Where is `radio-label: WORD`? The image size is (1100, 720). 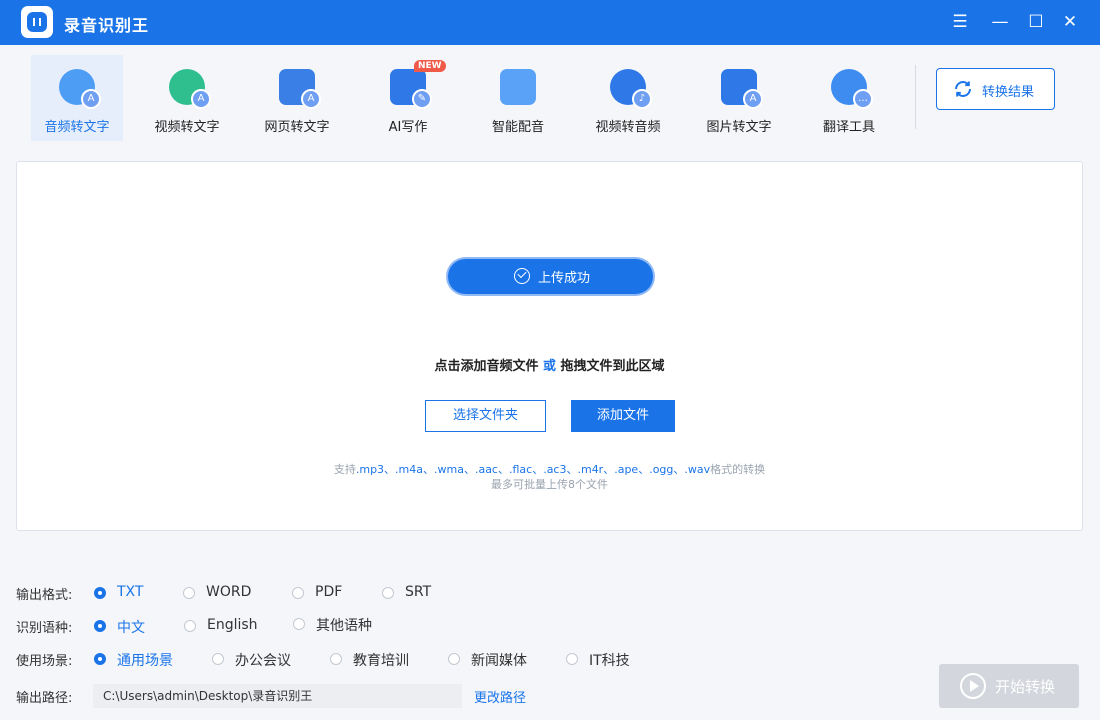 radio-label: WORD is located at coordinates (229, 592).